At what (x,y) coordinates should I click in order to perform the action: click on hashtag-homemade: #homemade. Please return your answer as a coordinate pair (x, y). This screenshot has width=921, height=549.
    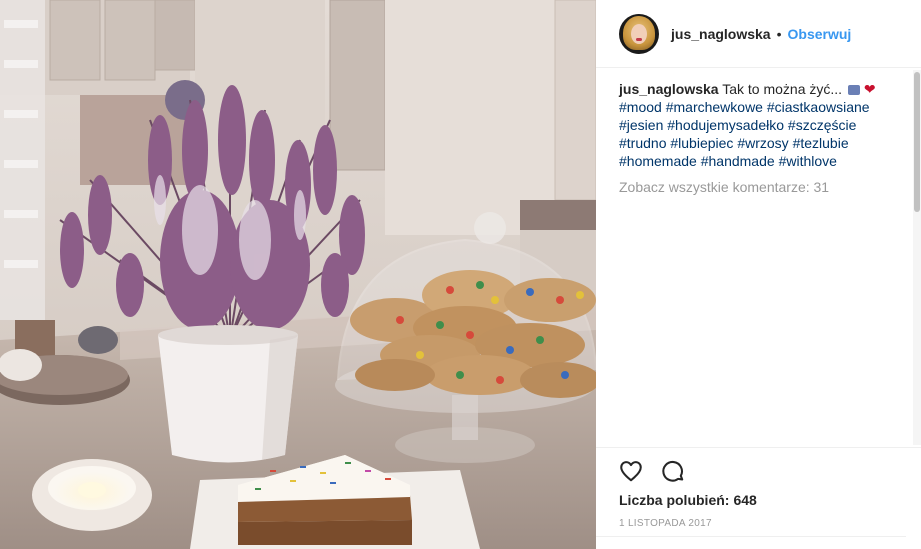
    Looking at the image, I should click on (658, 161).